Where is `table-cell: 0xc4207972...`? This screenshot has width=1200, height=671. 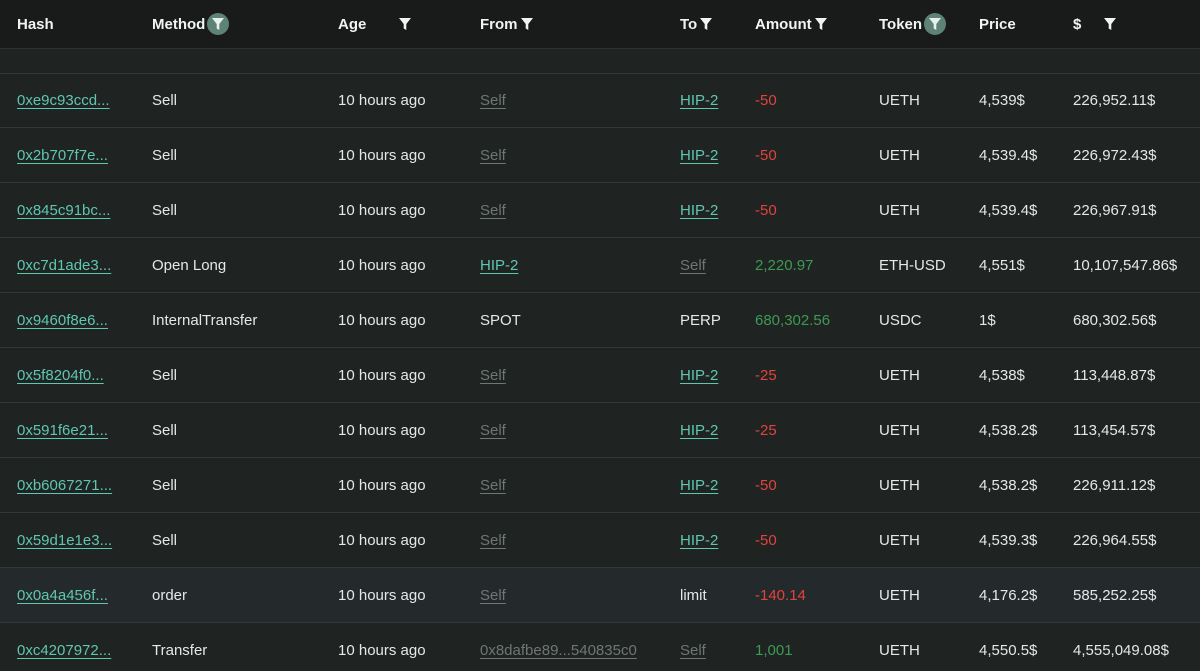 table-cell: 0xc4207972... is located at coordinates (64, 647).